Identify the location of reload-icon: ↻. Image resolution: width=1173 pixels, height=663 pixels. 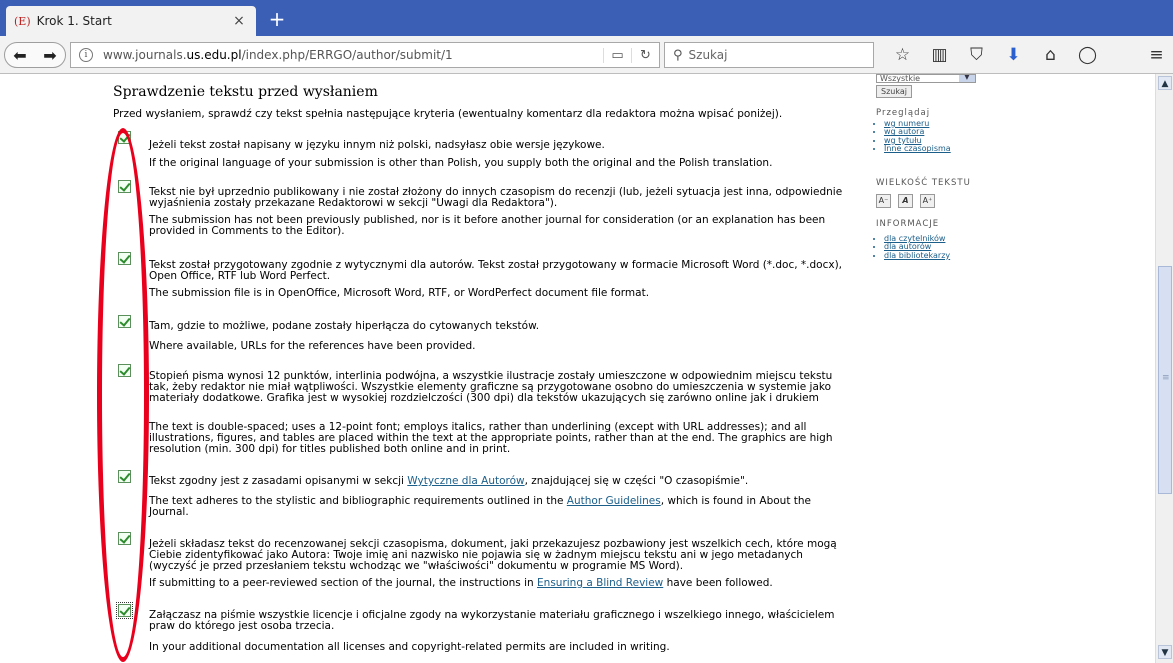
(645, 55).